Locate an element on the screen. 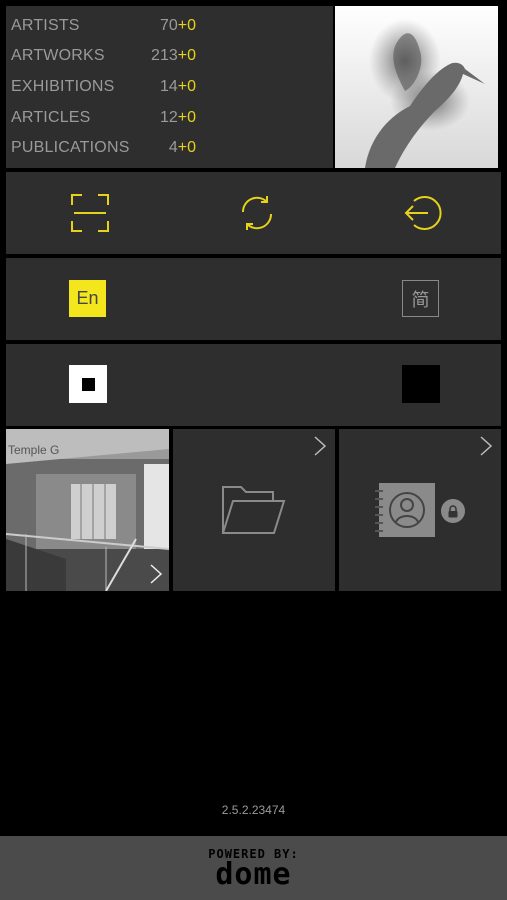  theme-row is located at coordinates (253, 385).